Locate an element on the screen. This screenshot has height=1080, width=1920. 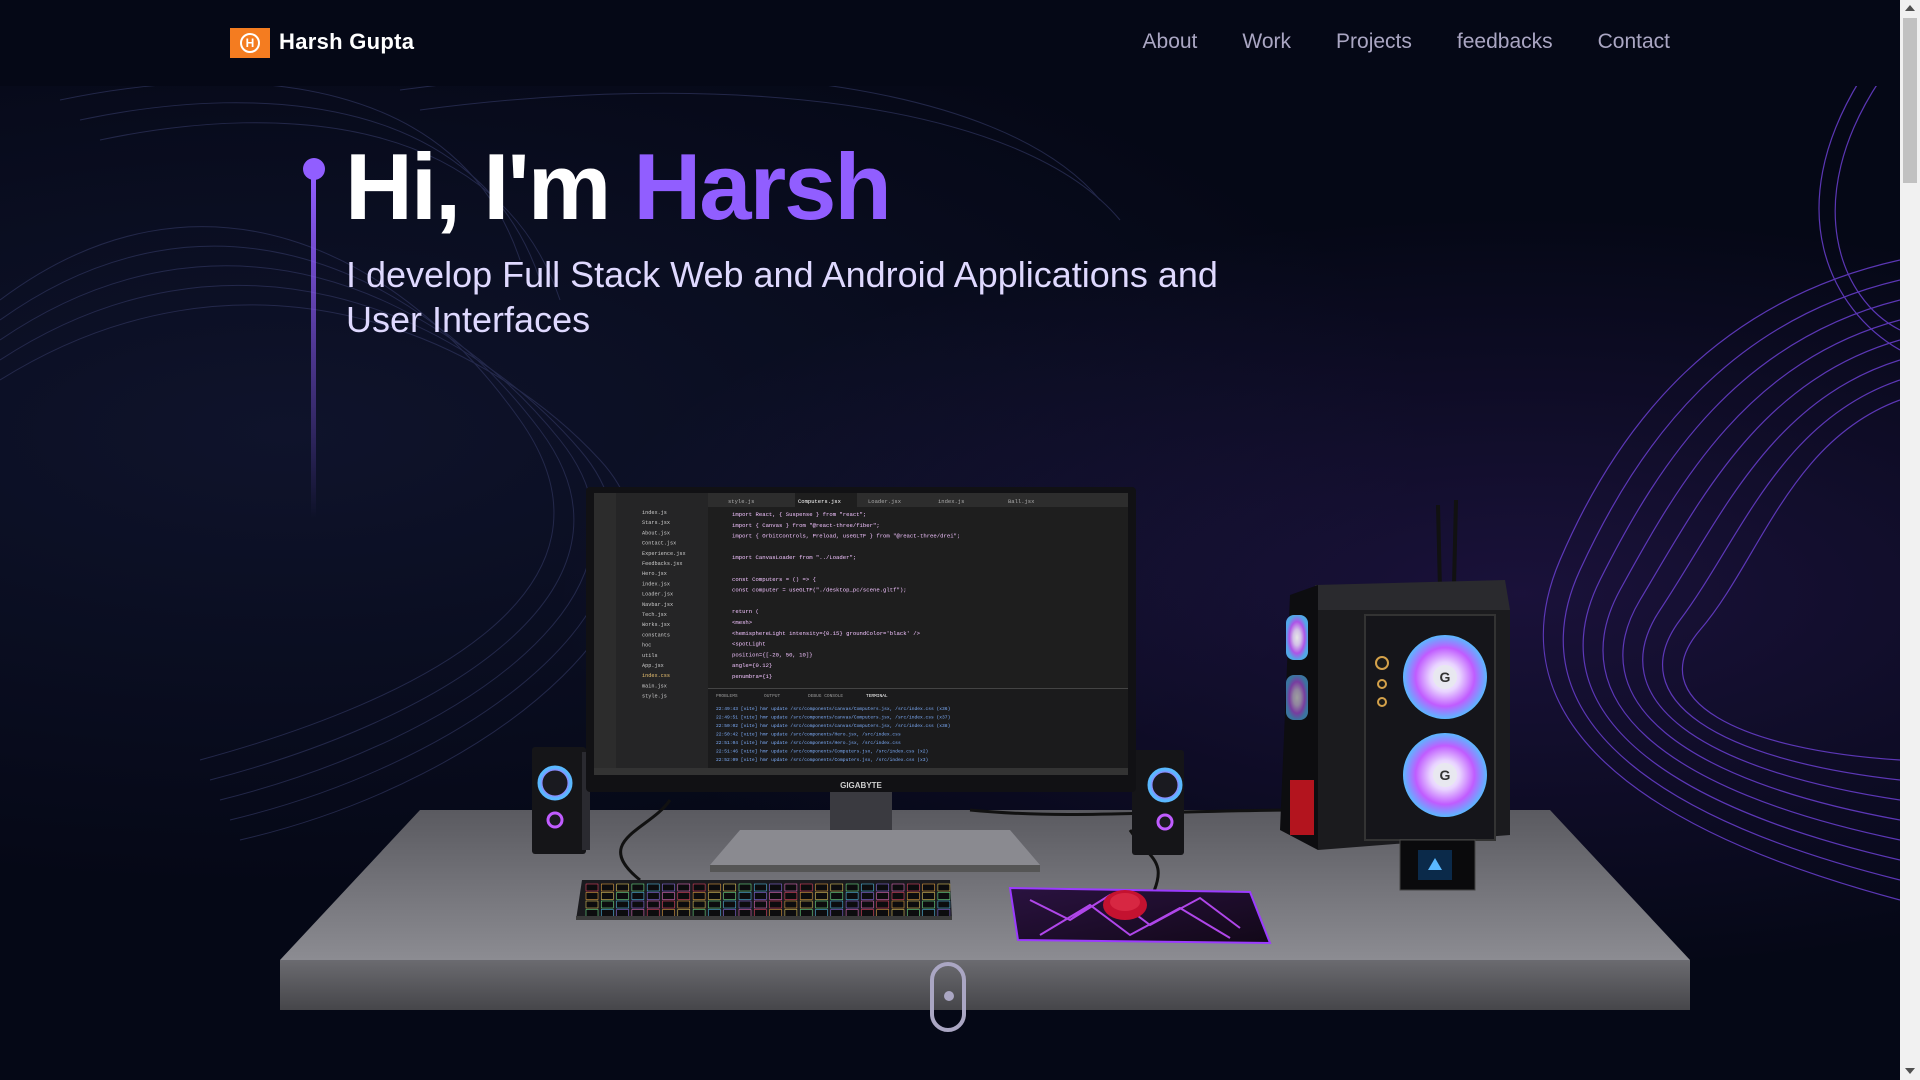
hero-name: Harsh is located at coordinates (762, 186).